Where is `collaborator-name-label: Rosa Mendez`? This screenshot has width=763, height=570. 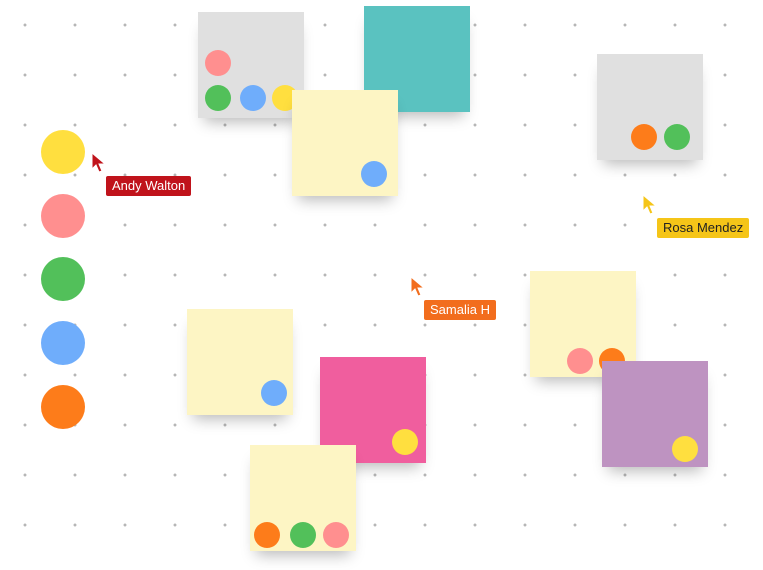
collaborator-name-label: Rosa Mendez is located at coordinates (703, 228).